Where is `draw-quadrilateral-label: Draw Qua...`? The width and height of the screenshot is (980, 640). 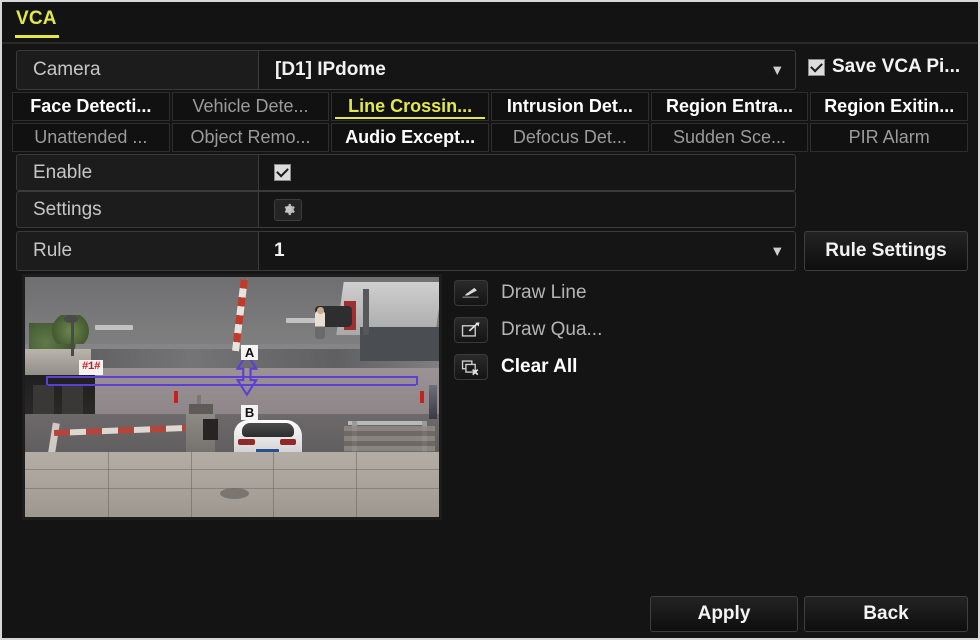 draw-quadrilateral-label: Draw Qua... is located at coordinates (552, 329).